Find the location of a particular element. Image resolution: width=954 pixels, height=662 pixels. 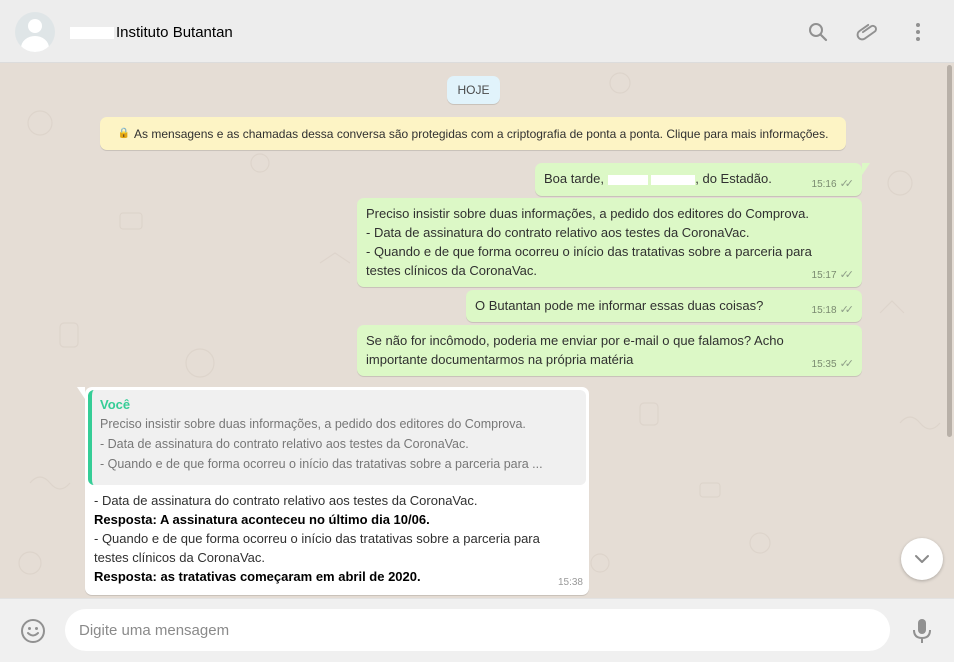

message-input is located at coordinates (477, 630).